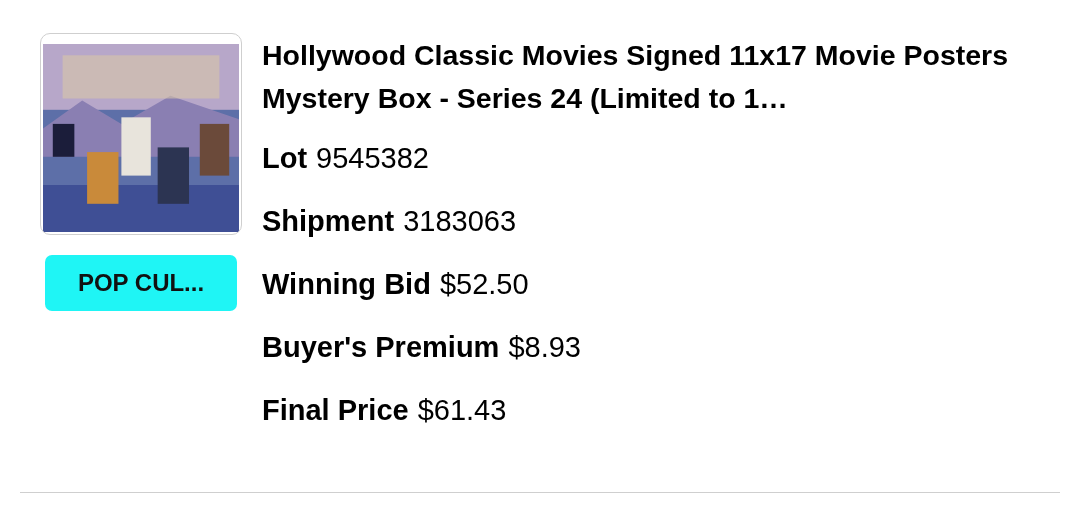  What do you see at coordinates (484, 284) in the screenshot?
I see `detail-value: $52.50` at bounding box center [484, 284].